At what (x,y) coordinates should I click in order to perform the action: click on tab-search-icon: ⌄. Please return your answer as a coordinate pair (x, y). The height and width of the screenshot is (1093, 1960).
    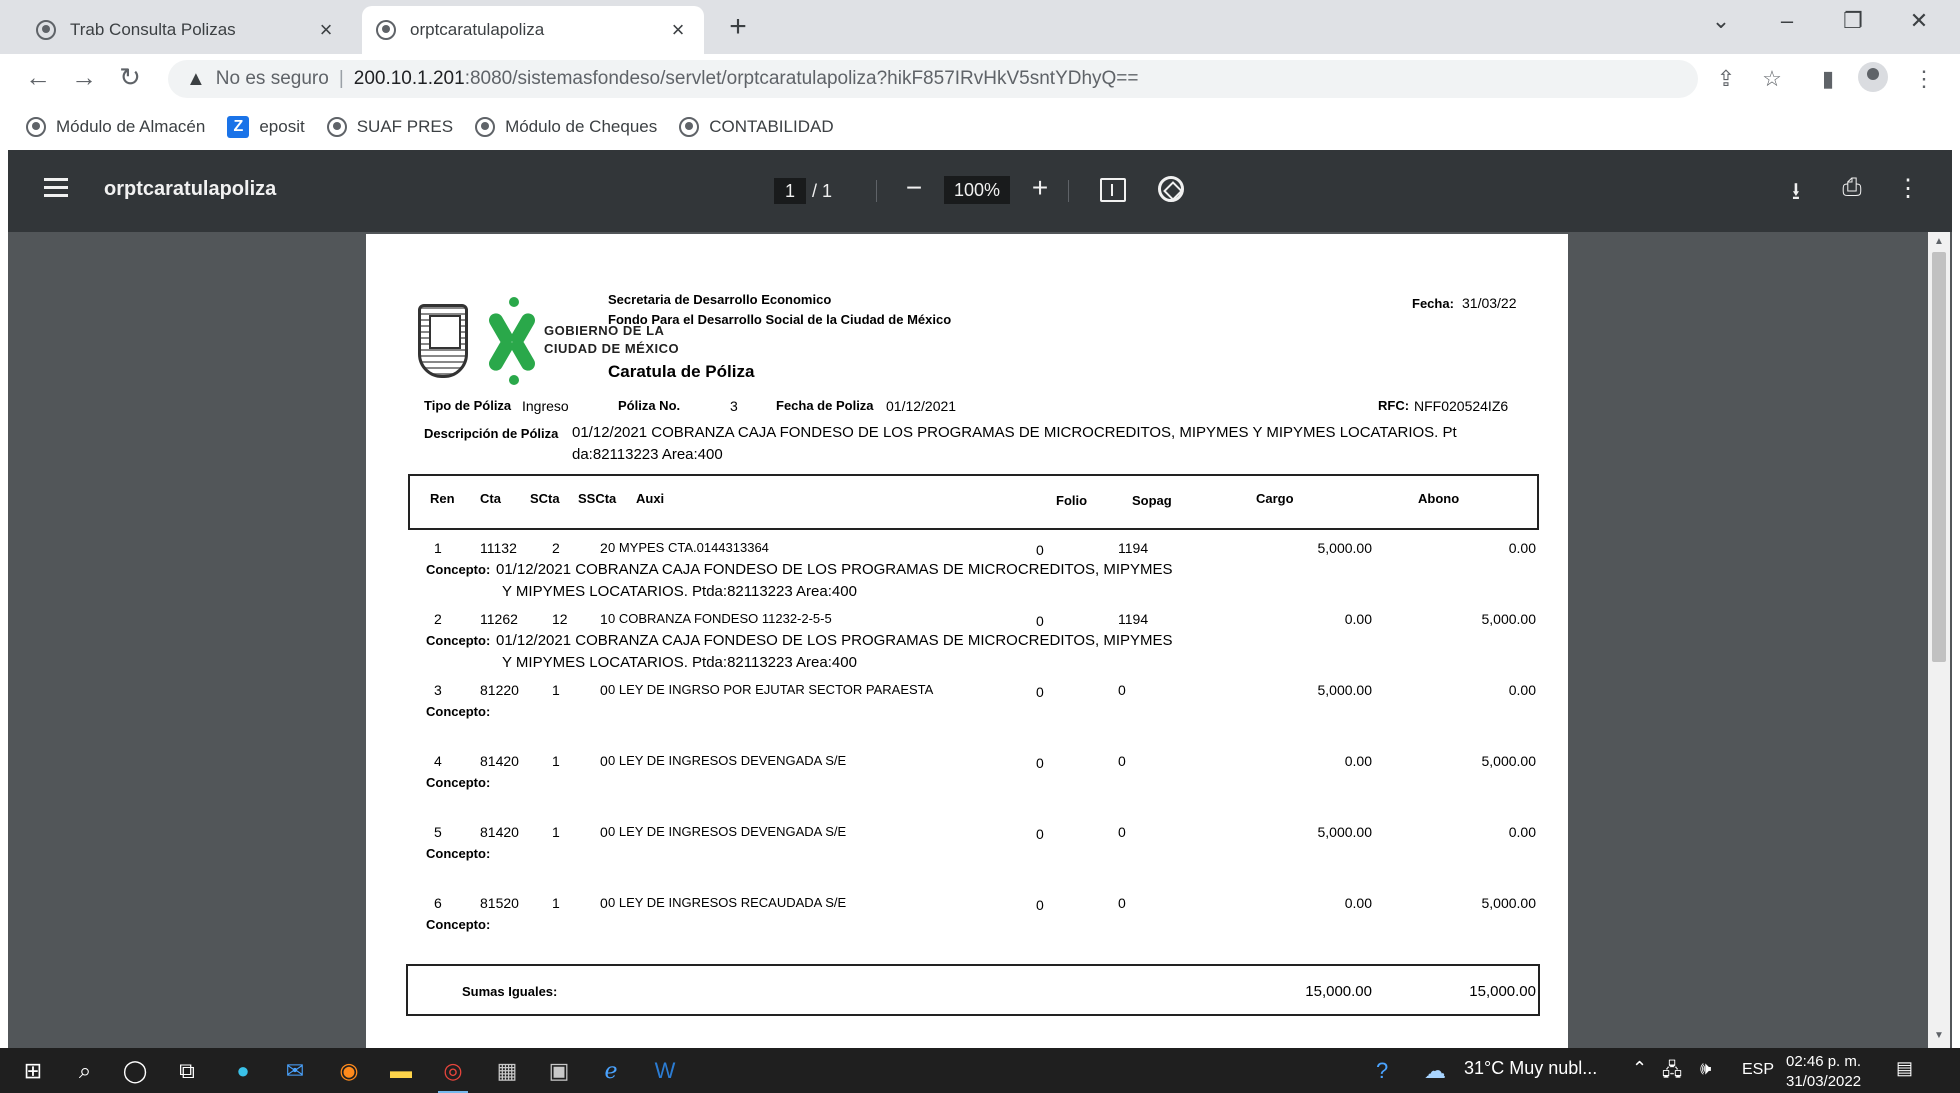
    Looking at the image, I should click on (1721, 21).